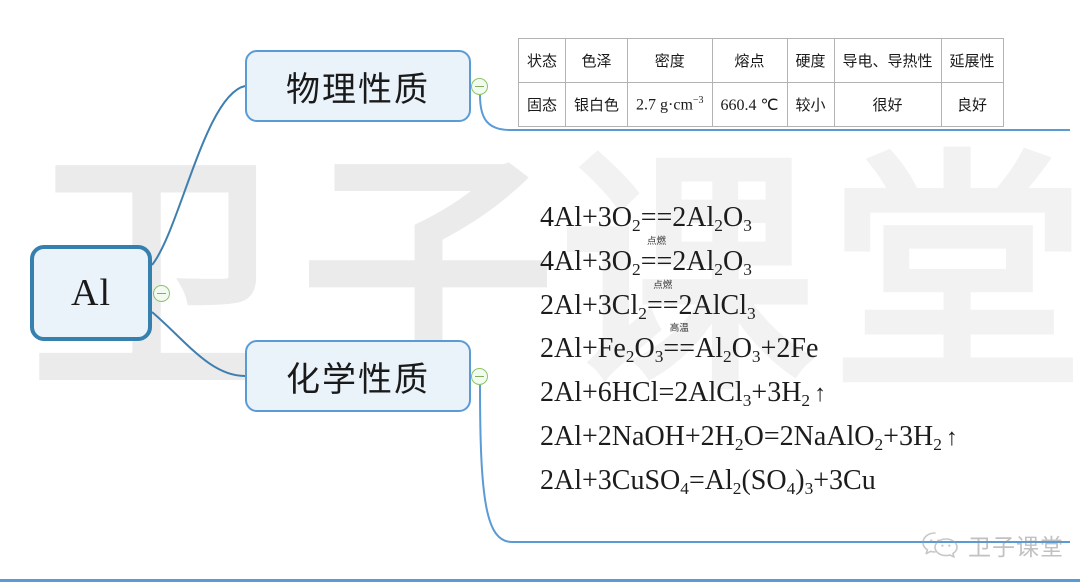 The width and height of the screenshot is (1080, 582). I want to click on branch-node-chemical-properties: 化学性质, so click(358, 376).